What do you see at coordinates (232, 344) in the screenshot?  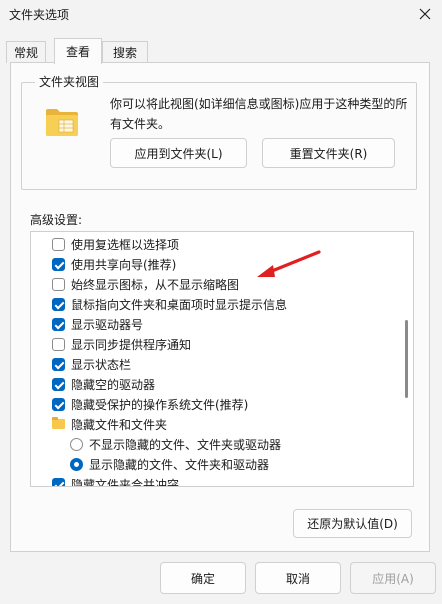 I see `option-sync-provider-notifications: 显示同步提供程序通知` at bounding box center [232, 344].